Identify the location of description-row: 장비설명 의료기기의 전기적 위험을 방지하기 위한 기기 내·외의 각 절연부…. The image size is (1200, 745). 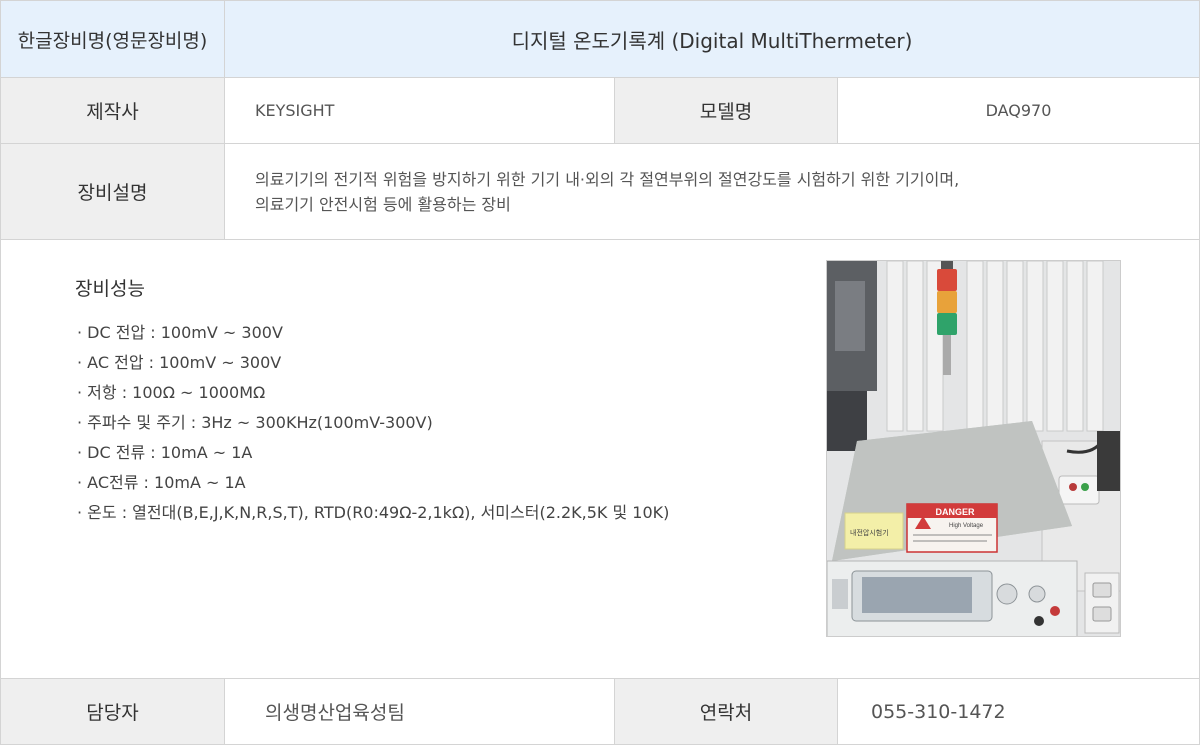
(600, 192).